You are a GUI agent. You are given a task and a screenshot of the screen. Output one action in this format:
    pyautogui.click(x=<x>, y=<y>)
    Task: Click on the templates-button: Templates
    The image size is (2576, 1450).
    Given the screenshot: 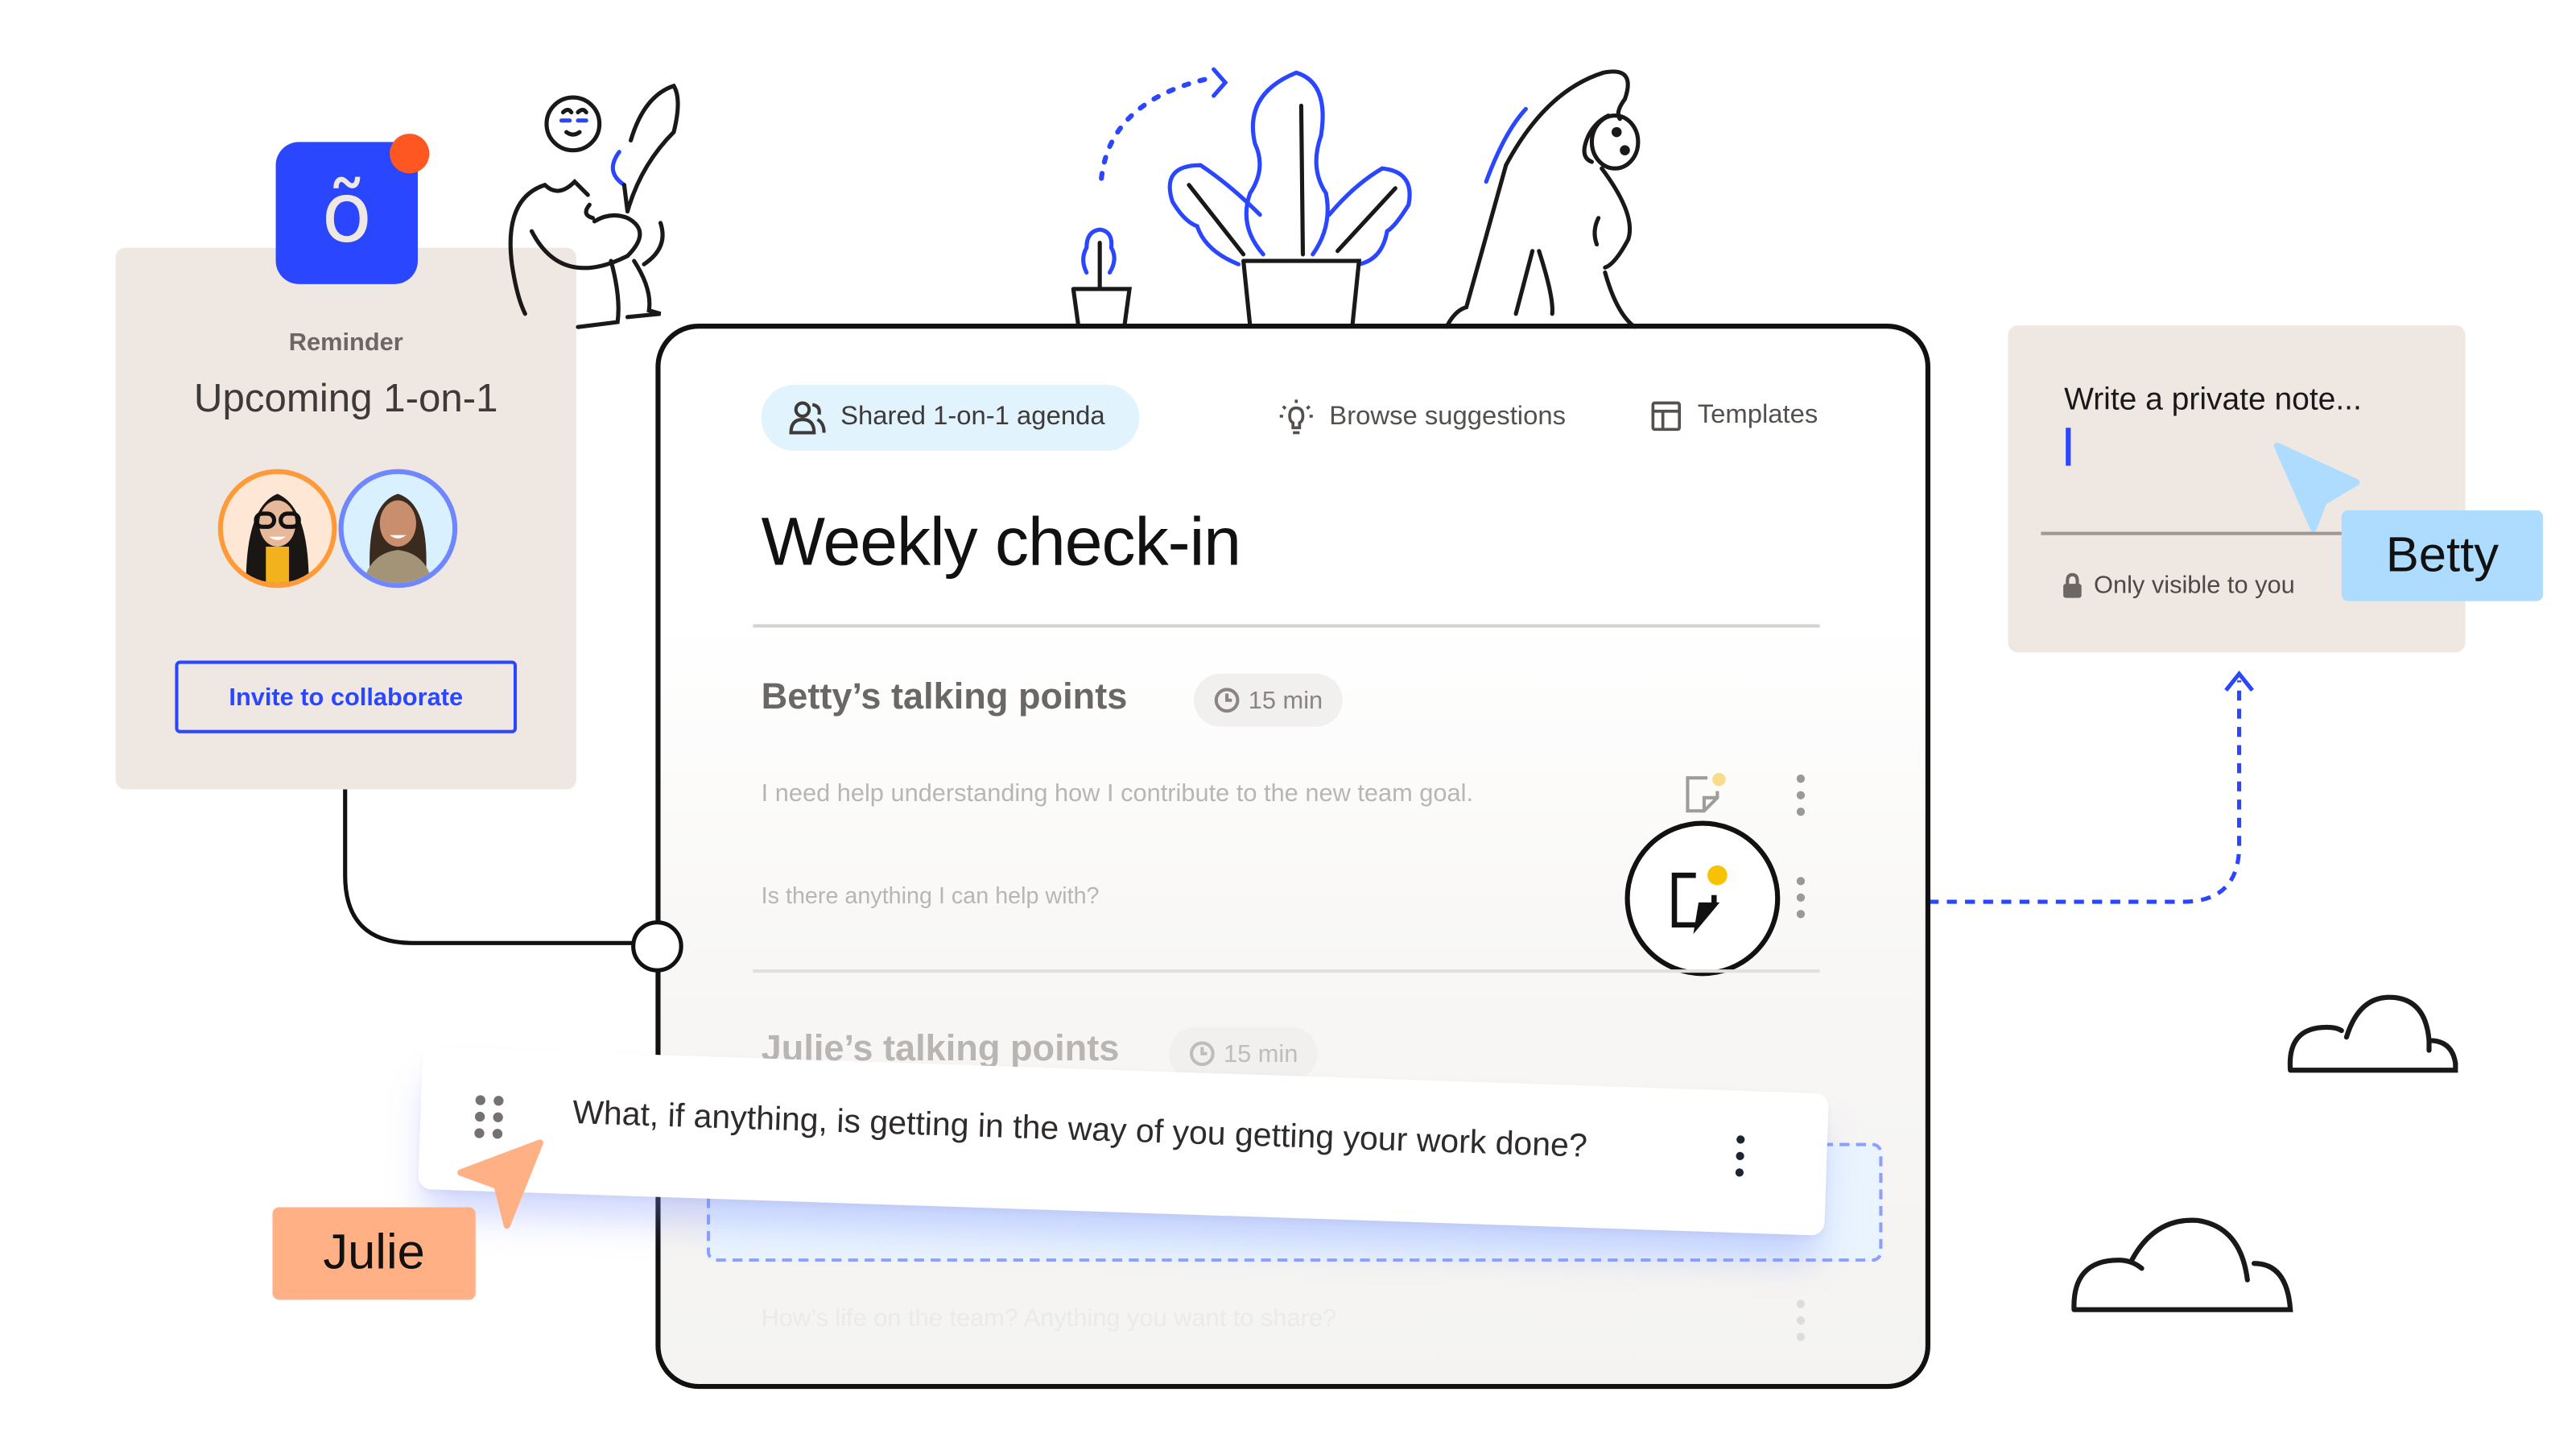 What is the action you would take?
    pyautogui.click(x=1733, y=416)
    